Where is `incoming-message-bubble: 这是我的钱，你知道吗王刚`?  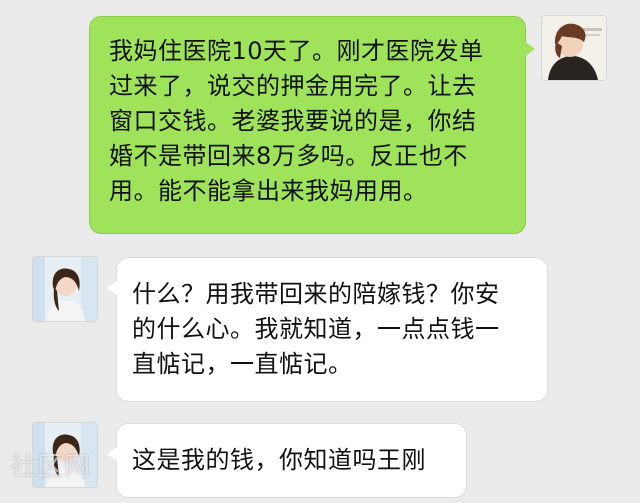 incoming-message-bubble: 这是我的钱，你知道吗王刚 is located at coordinates (287, 460).